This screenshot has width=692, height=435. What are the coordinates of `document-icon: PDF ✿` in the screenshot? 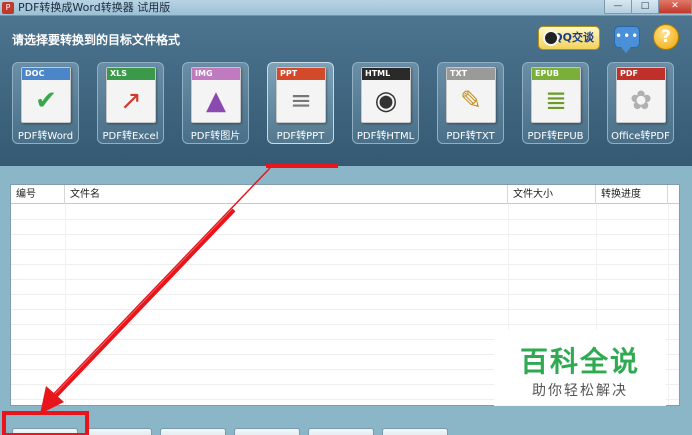 It's located at (641, 95).